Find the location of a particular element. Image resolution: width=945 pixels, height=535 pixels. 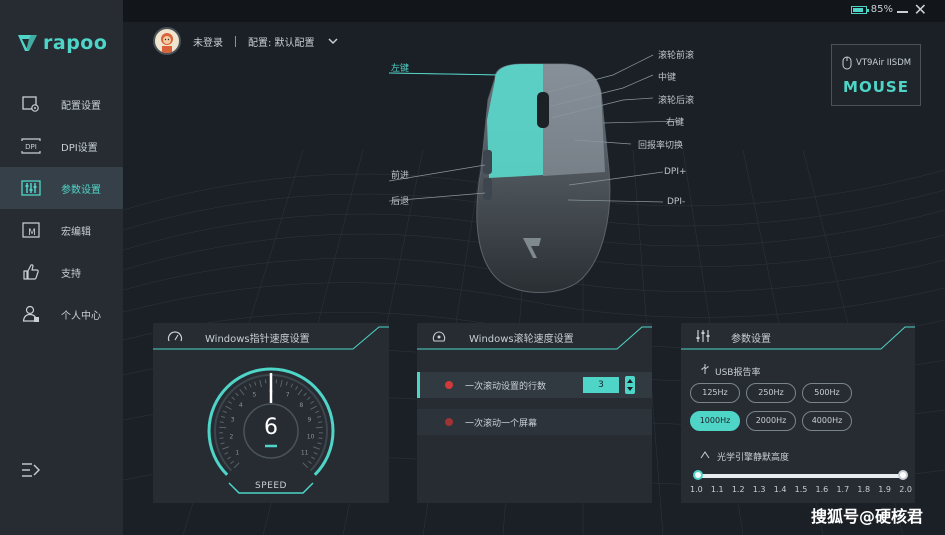

callout-dpi-minus: DPI- is located at coordinates (676, 202).